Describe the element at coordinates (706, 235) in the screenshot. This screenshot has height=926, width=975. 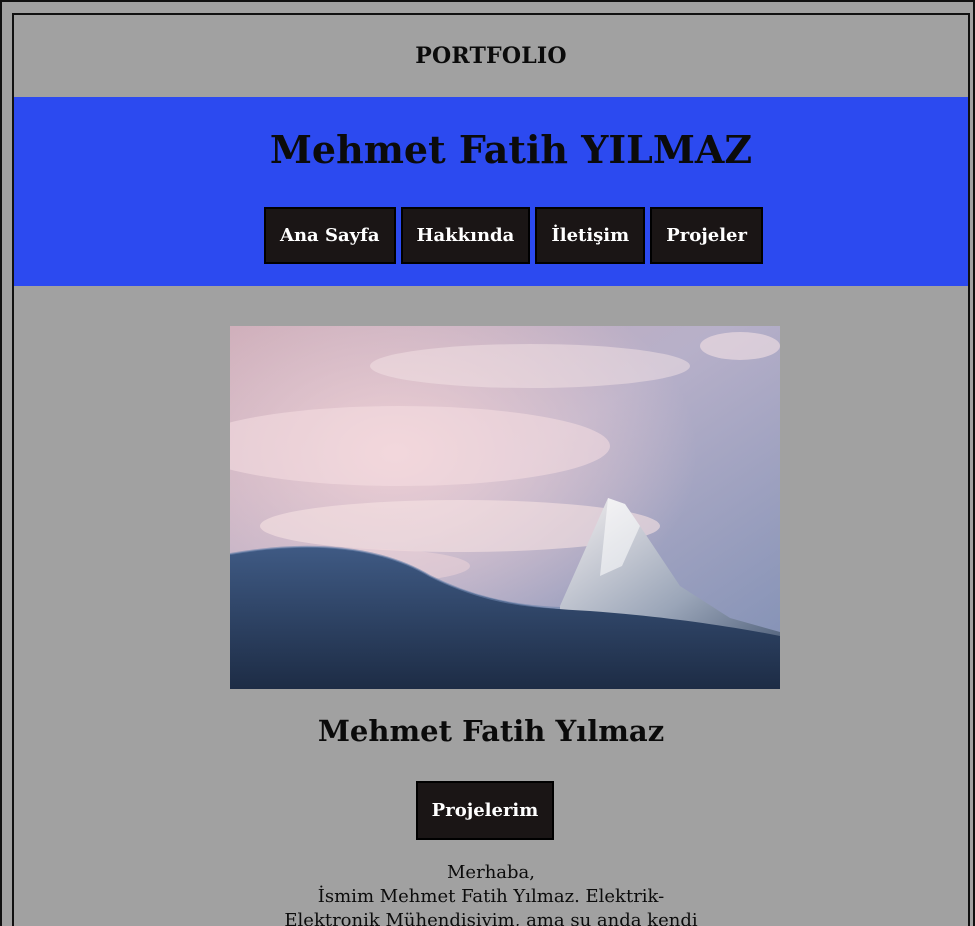
I see `nav-projects-button: Projeler` at that location.